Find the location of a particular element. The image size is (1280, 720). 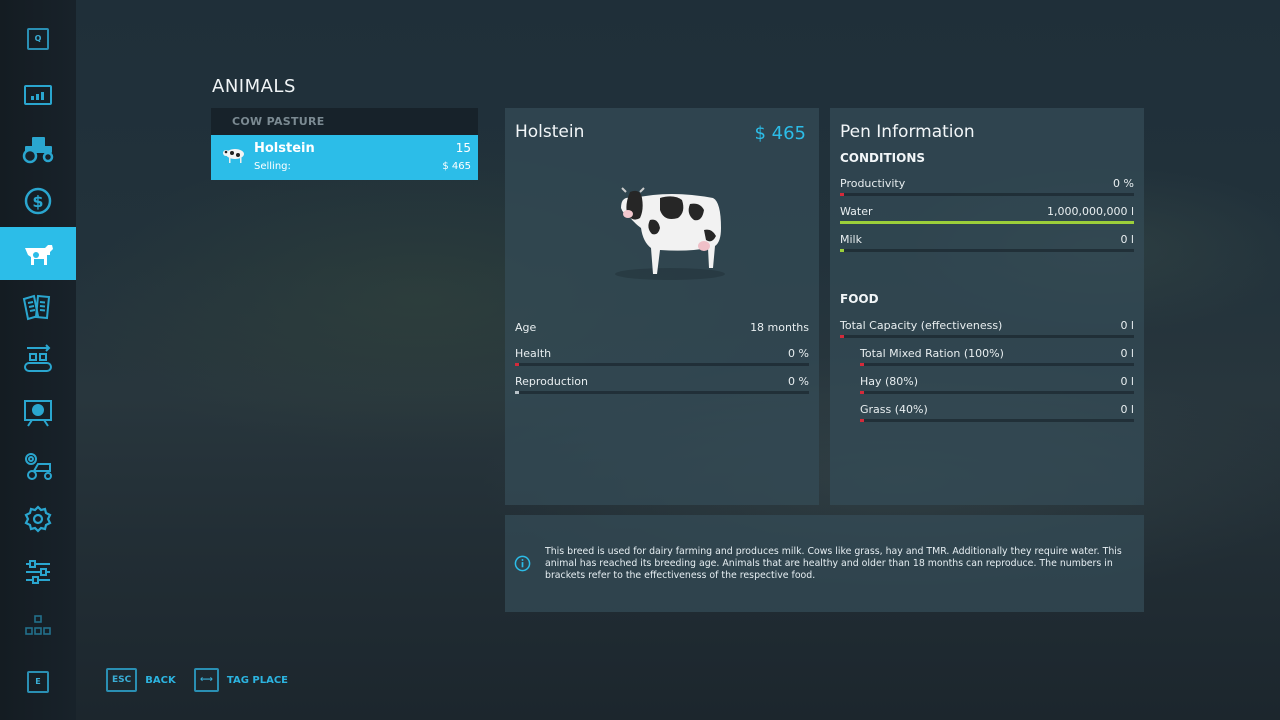

conditions-heading: CONDITIONS is located at coordinates (883, 158).